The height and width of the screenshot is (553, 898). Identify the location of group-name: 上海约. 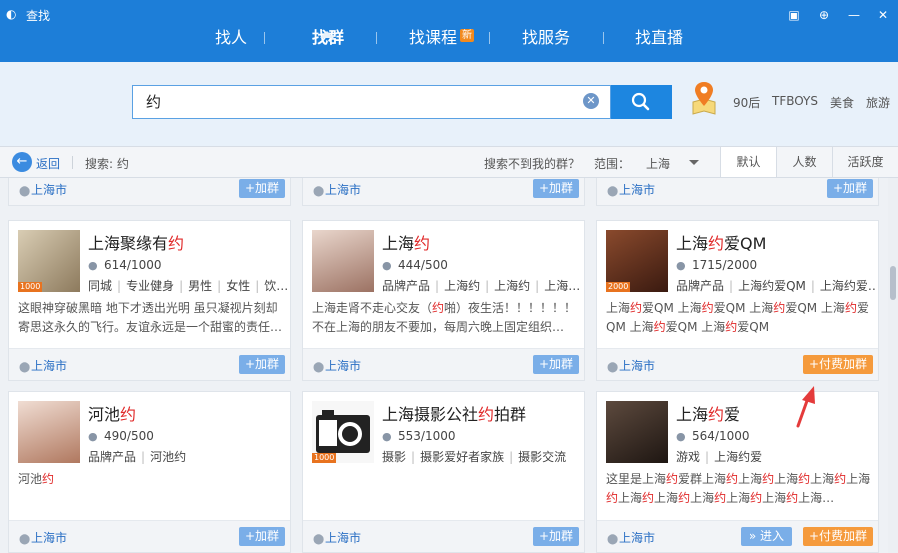
(406, 242).